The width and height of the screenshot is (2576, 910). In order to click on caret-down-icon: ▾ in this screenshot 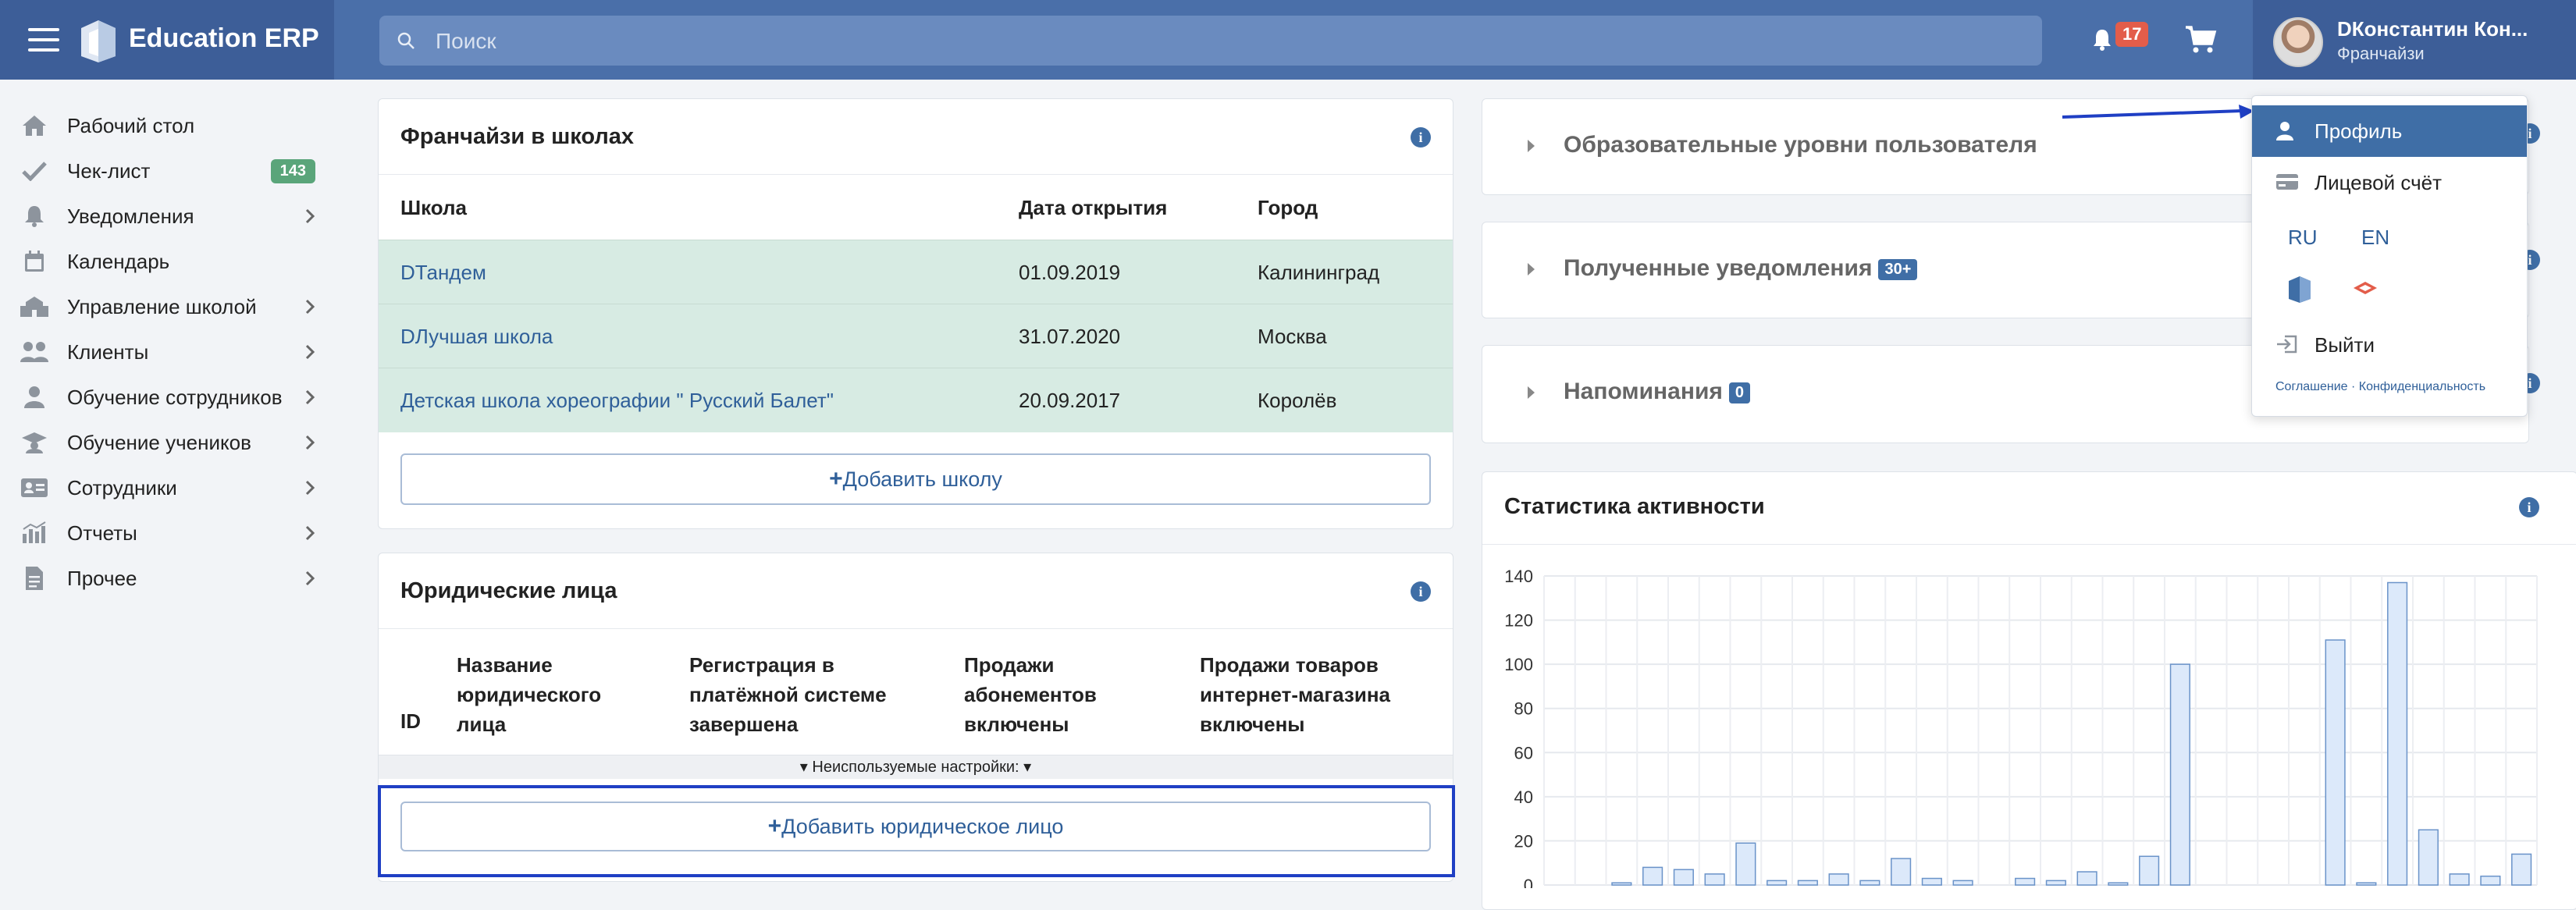, I will do `click(806, 767)`.